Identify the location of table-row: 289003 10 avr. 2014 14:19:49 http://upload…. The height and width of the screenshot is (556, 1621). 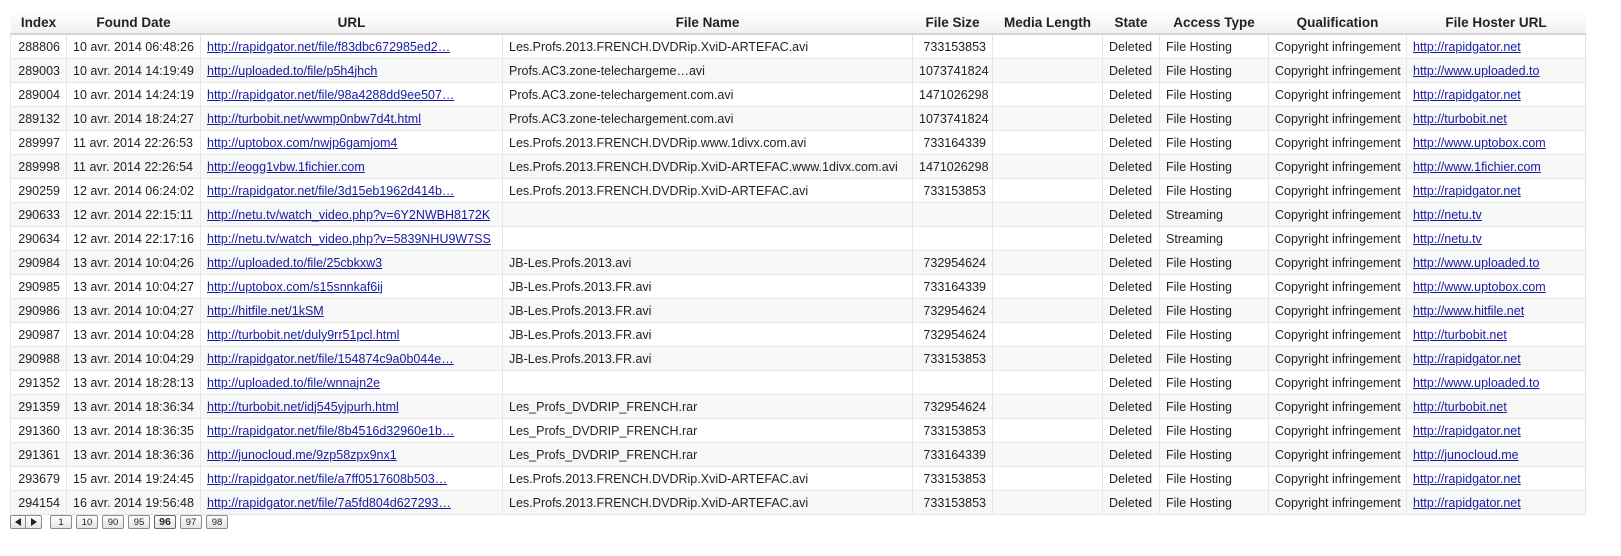
(798, 70).